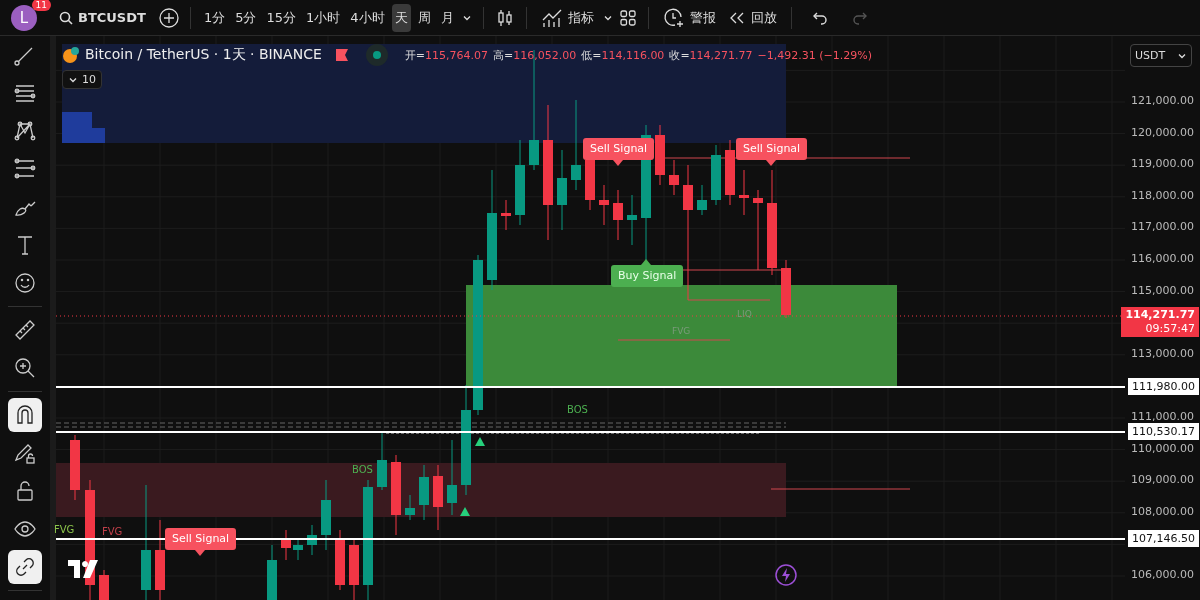  What do you see at coordinates (246, 17) in the screenshot?
I see `interval-tab: 5分` at bounding box center [246, 17].